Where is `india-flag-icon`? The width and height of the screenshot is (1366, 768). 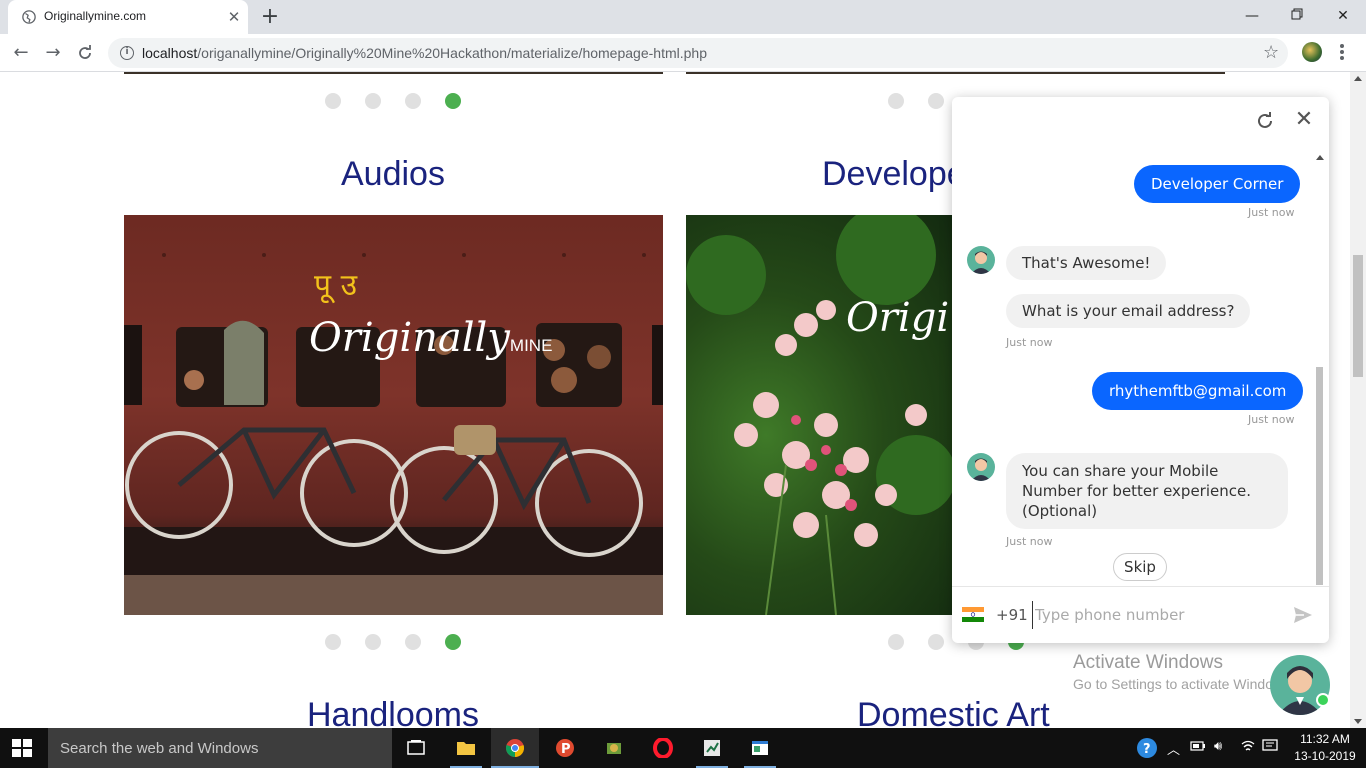
india-flag-icon is located at coordinates (973, 614).